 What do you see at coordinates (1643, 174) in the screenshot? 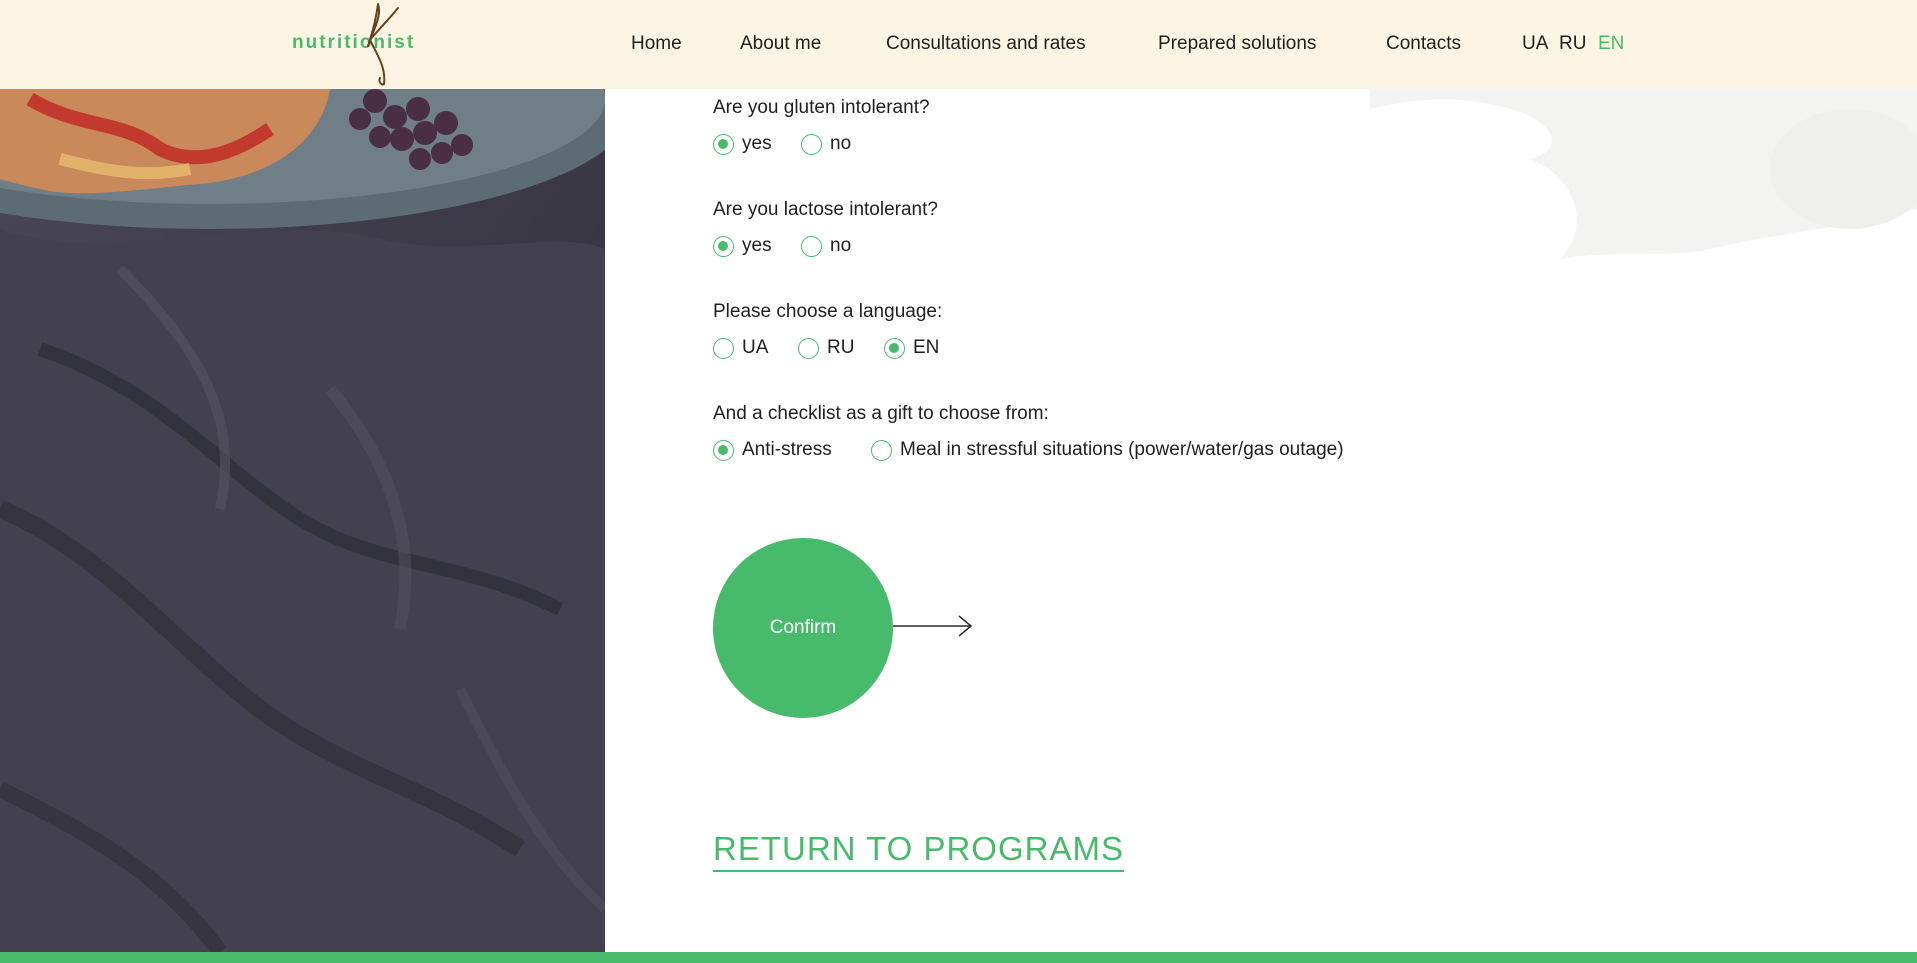
I see `decorative-leaf-icon` at bounding box center [1643, 174].